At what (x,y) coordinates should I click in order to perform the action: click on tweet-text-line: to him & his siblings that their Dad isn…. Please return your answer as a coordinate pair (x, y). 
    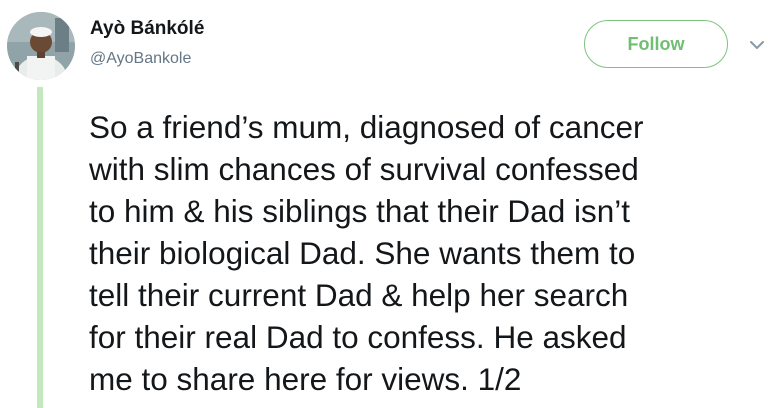
    Looking at the image, I should click on (359, 211).